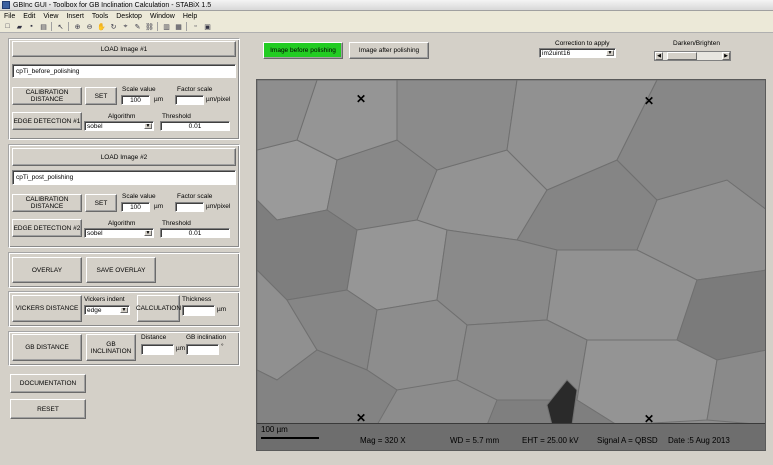 This screenshot has width=773, height=465. What do you see at coordinates (195, 126) in the screenshot?
I see `threshold1-field: 0.01` at bounding box center [195, 126].